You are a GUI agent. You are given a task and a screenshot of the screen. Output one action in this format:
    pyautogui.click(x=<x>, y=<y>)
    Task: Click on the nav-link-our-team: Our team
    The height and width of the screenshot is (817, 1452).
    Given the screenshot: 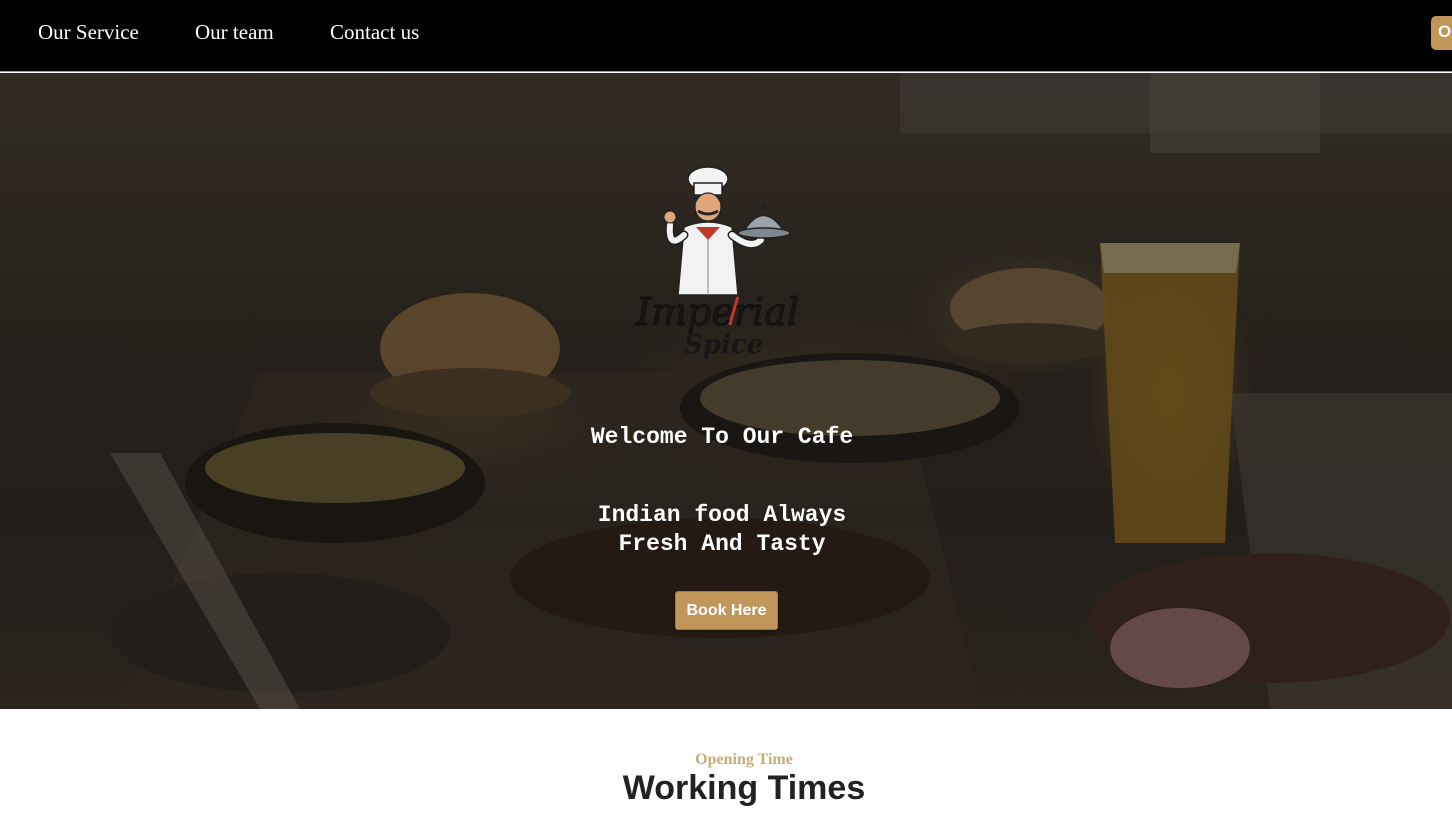 What is the action you would take?
    pyautogui.click(x=234, y=32)
    